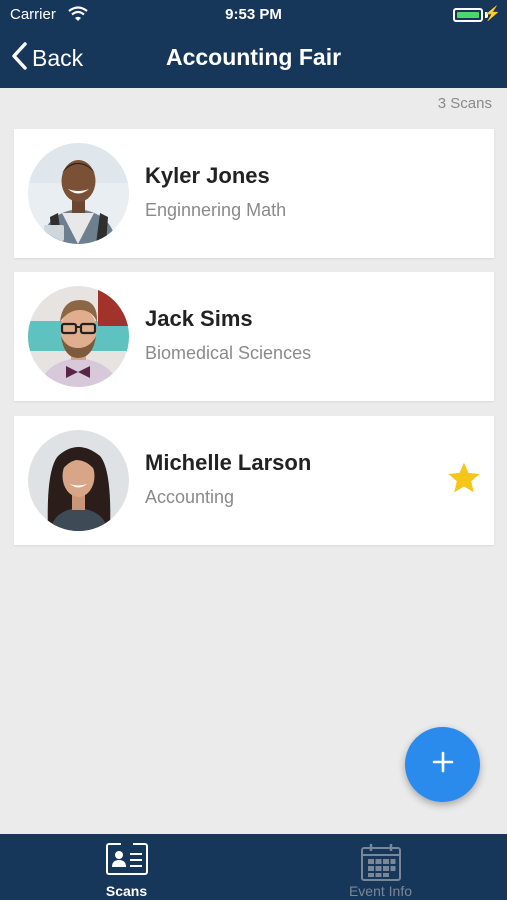 This screenshot has height=900, width=507. Describe the element at coordinates (216, 210) in the screenshot. I see `contact-department: Enginnering Math` at that location.